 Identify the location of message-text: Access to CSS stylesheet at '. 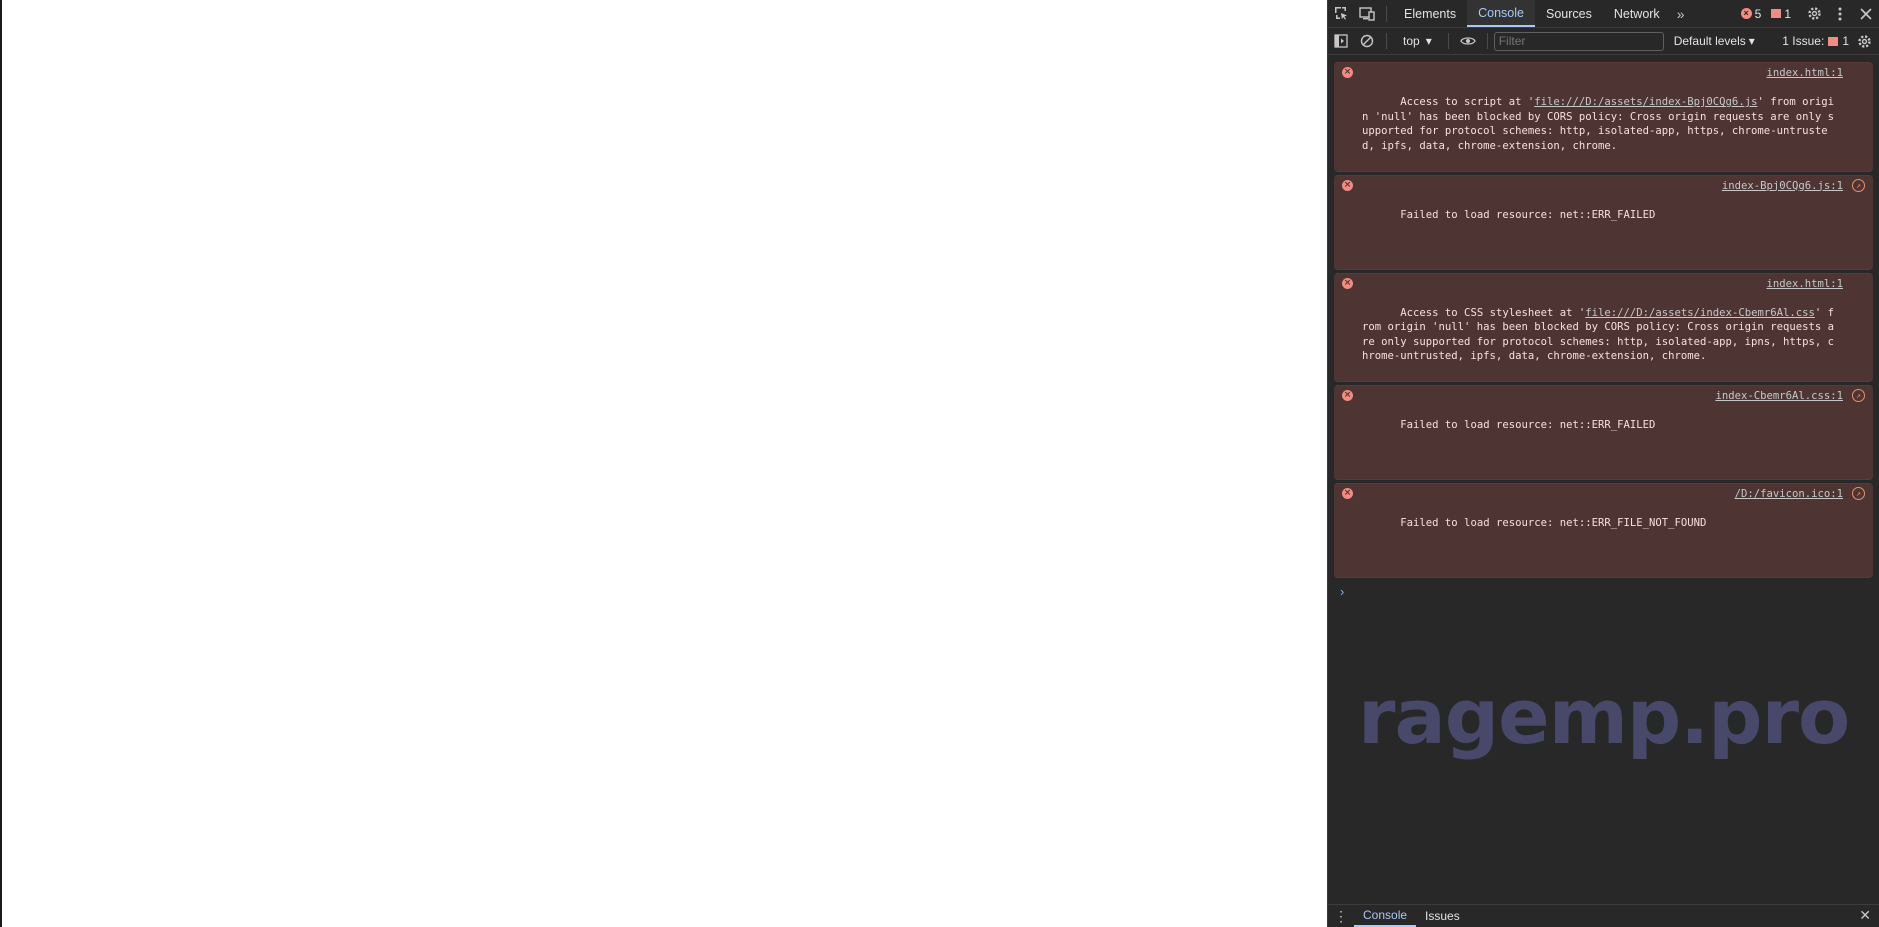
(1493, 312).